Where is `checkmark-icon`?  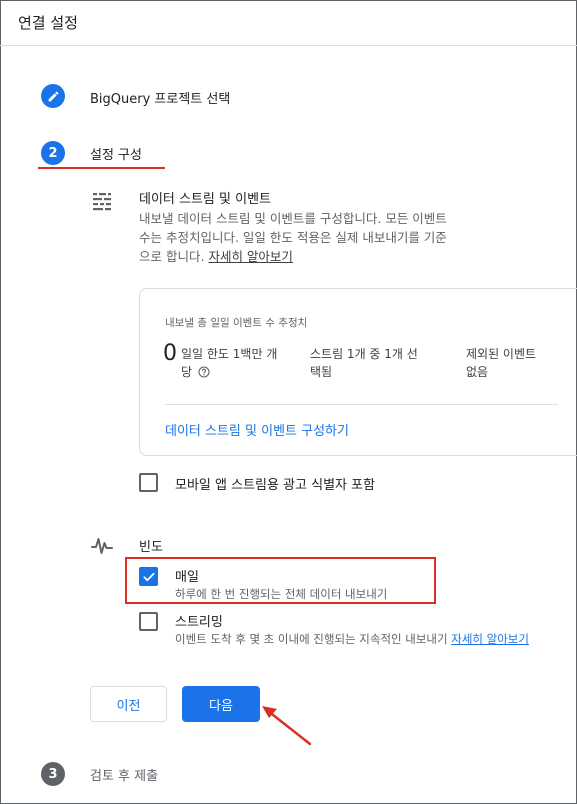
checkmark-icon is located at coordinates (148, 576).